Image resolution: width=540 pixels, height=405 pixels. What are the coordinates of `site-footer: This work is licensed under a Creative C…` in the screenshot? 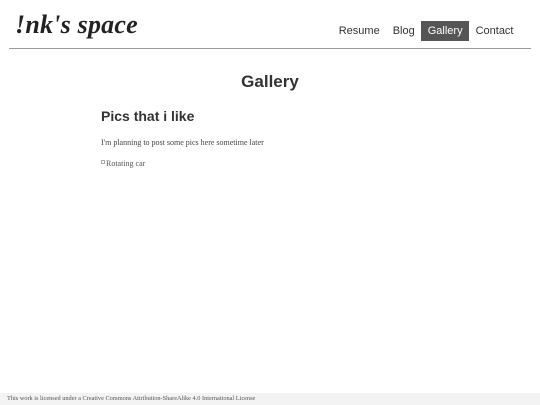 It's located at (270, 399).